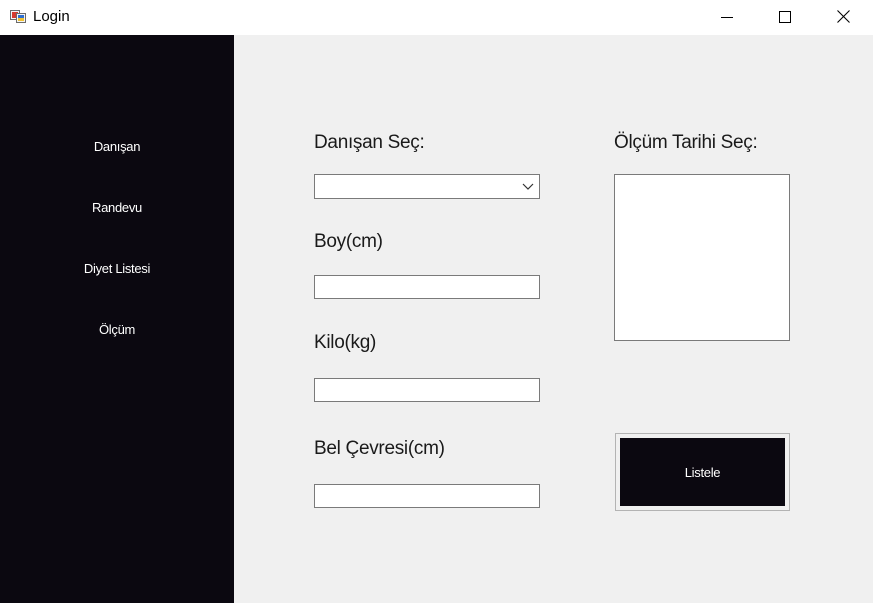 The height and width of the screenshot is (603, 873). Describe the element at coordinates (369, 142) in the screenshot. I see `client-select-label: Danışan Seç:` at that location.